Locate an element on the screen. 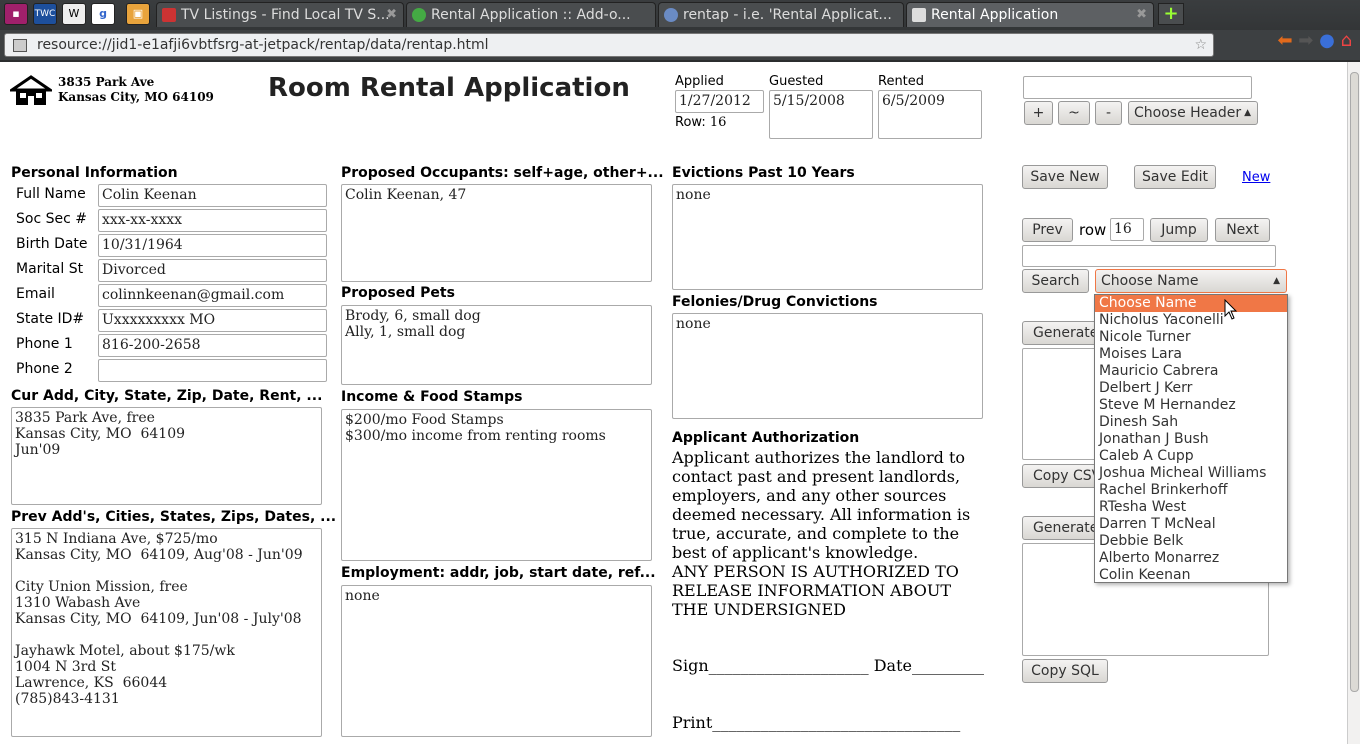  prev-button: Prev is located at coordinates (1047, 230).